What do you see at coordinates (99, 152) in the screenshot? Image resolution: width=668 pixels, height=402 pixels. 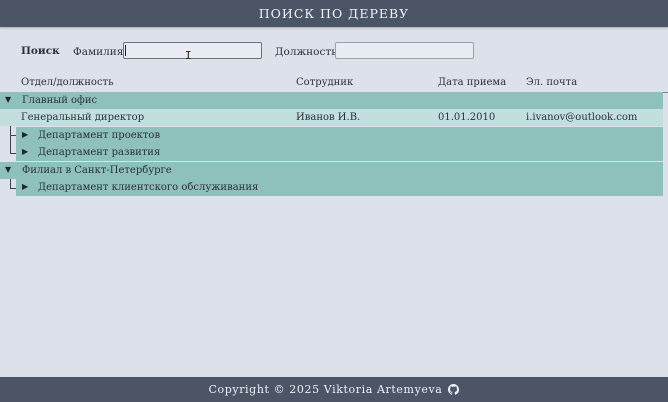 I see `row-label: Департамент развития` at bounding box center [99, 152].